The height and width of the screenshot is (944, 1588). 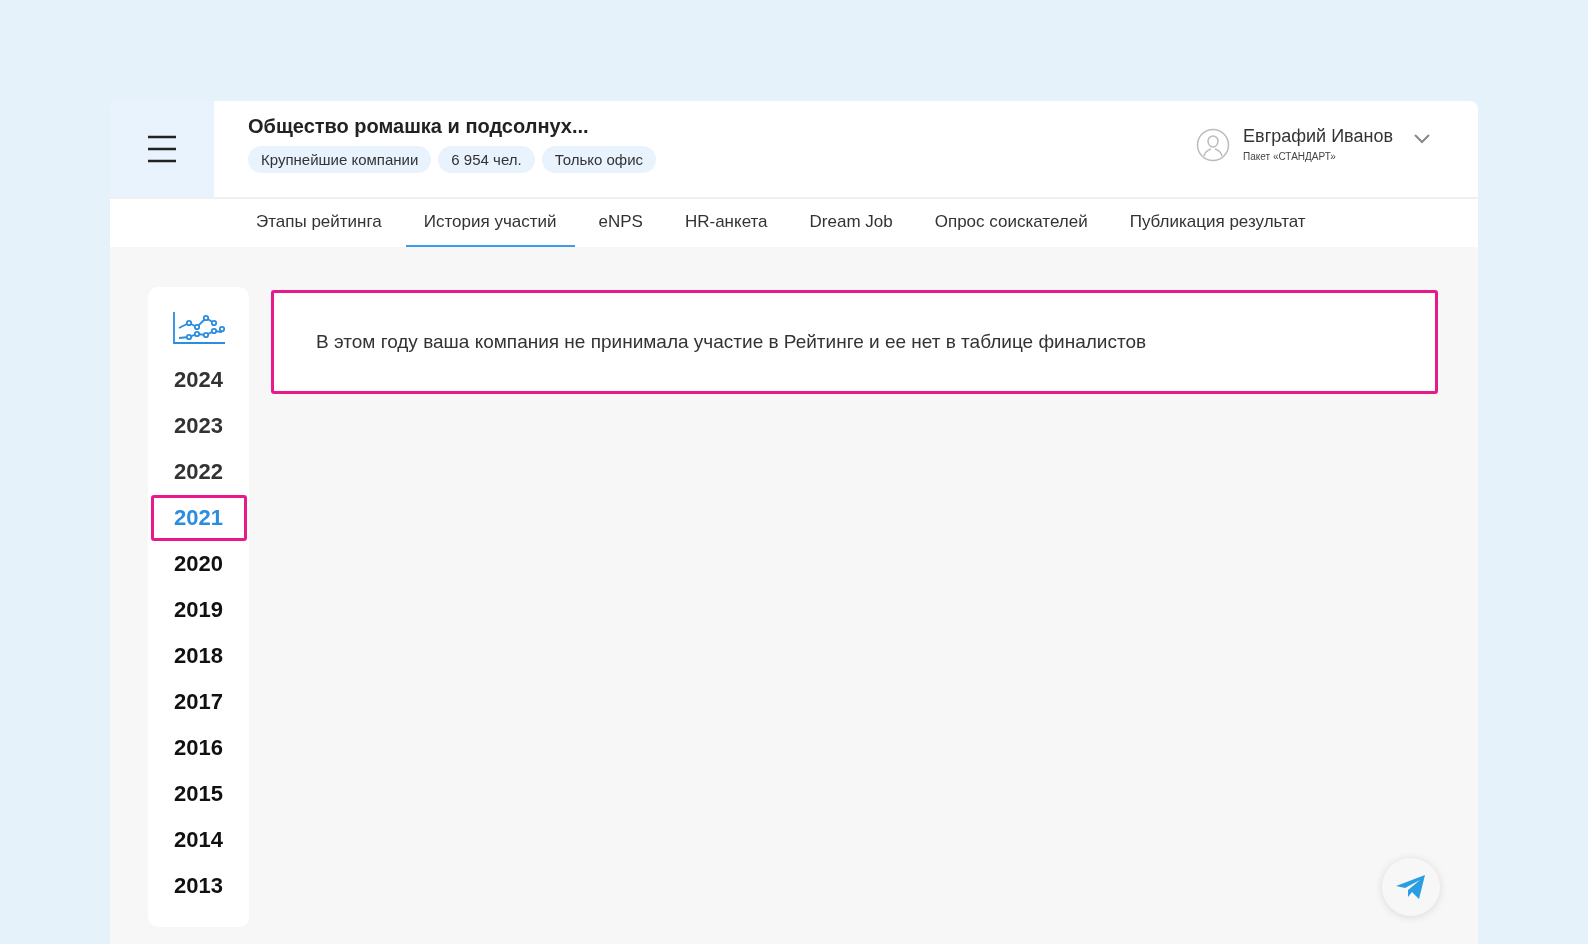 What do you see at coordinates (162, 149) in the screenshot?
I see `menu-icon` at bounding box center [162, 149].